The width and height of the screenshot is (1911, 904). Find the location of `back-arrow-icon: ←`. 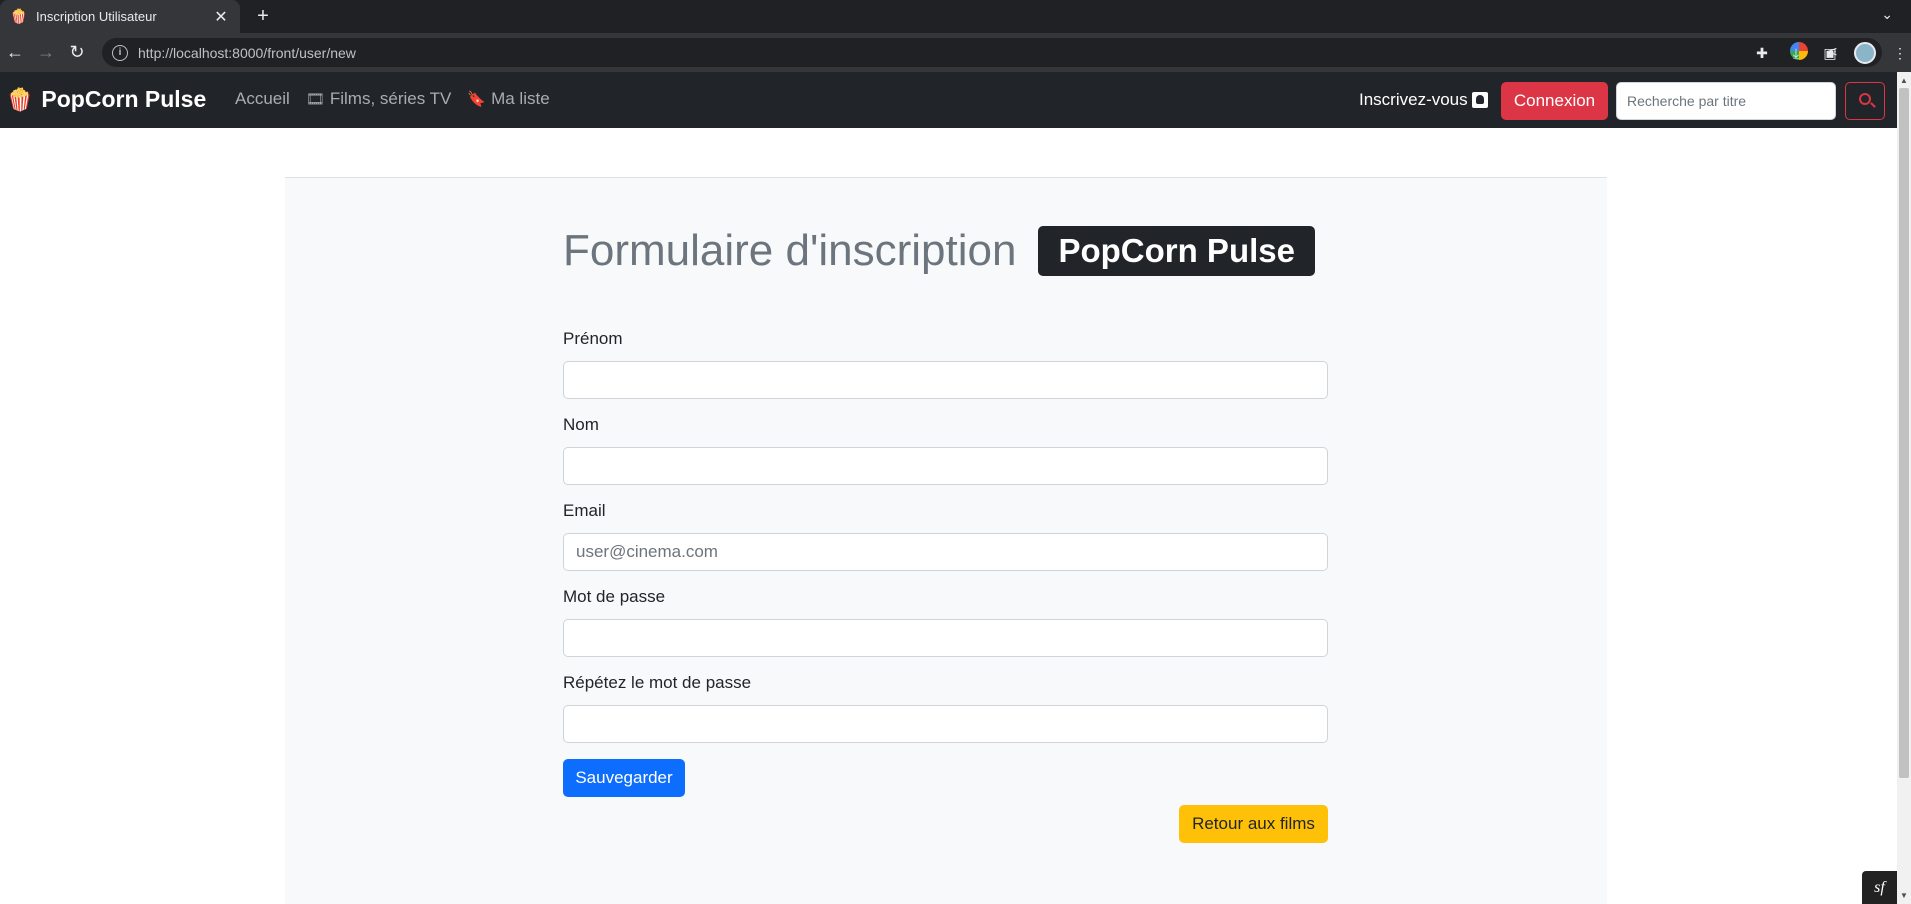

back-arrow-icon: ← is located at coordinates (15, 52).